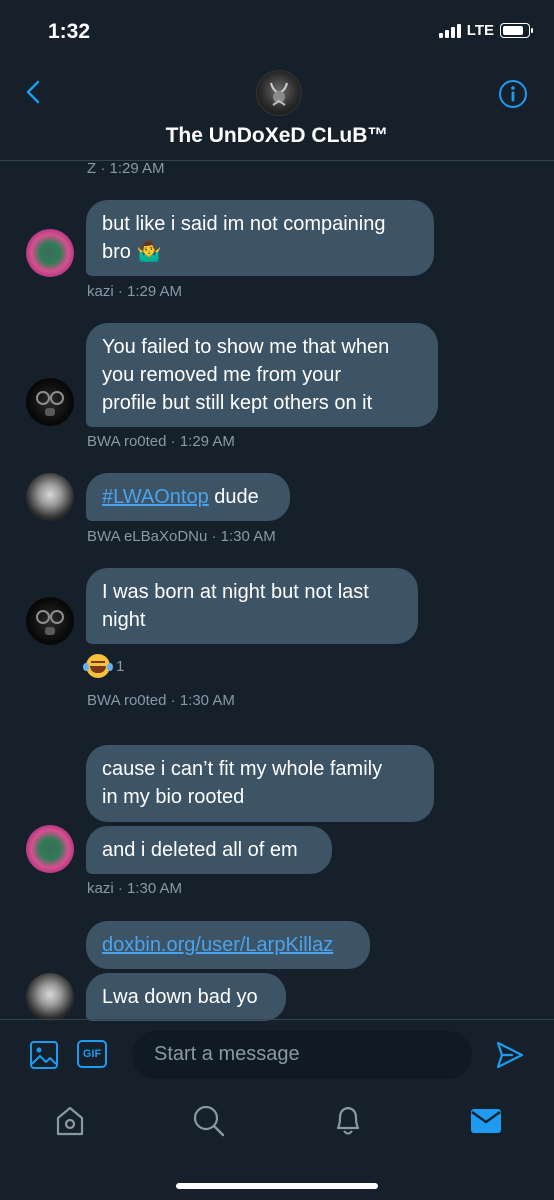 The image size is (554, 1200). What do you see at coordinates (186, 997) in the screenshot?
I see `message-bubble: Lwa down bad yo` at bounding box center [186, 997].